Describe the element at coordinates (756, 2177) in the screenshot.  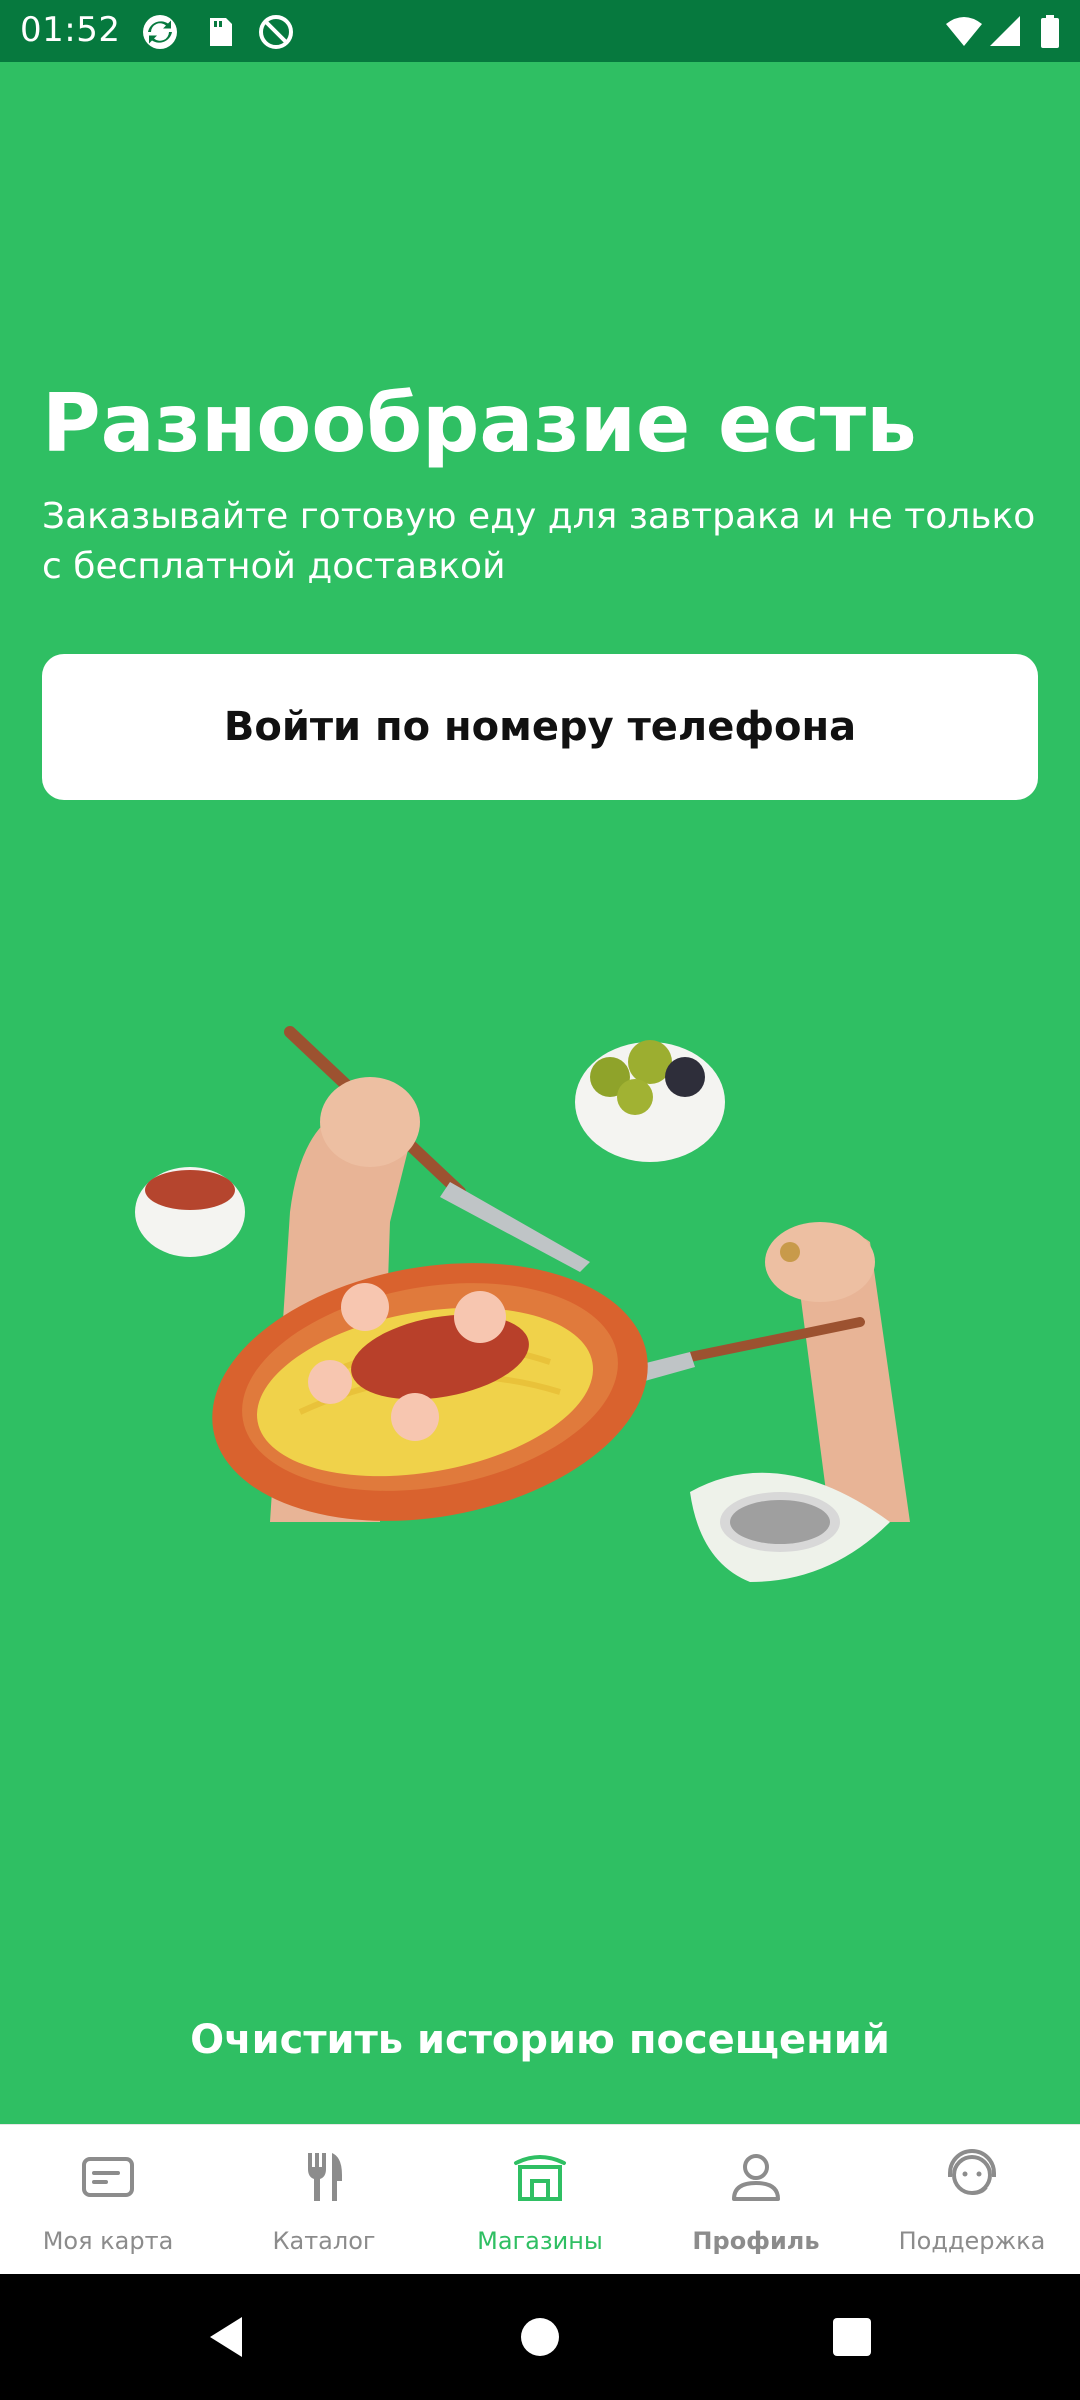
I see `profile-icon` at that location.